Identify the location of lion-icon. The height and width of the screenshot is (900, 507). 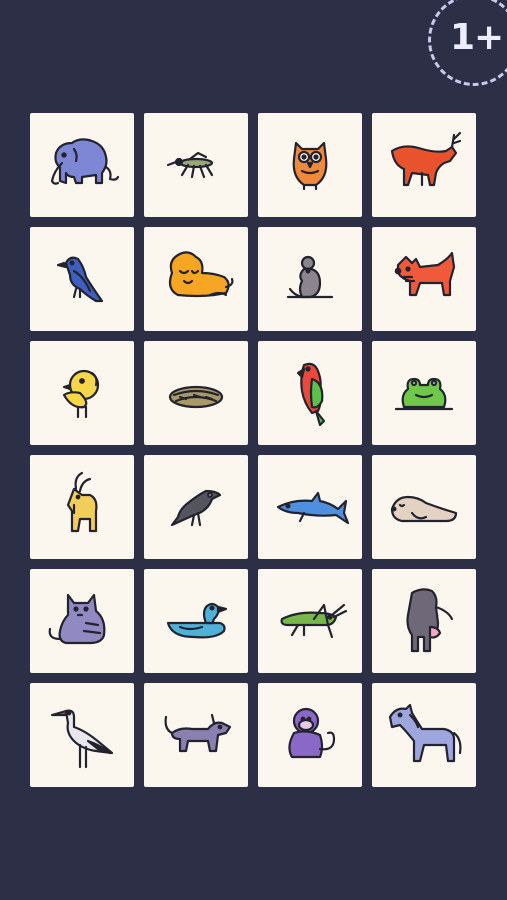
(201, 274).